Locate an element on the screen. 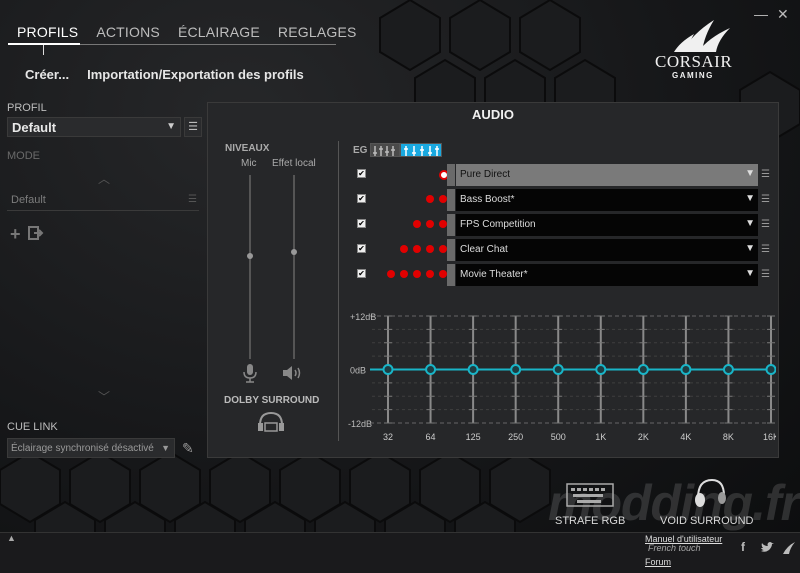 Image resolution: width=800 pixels, height=573 pixels. profile-menu-button: ☰ is located at coordinates (193, 127).